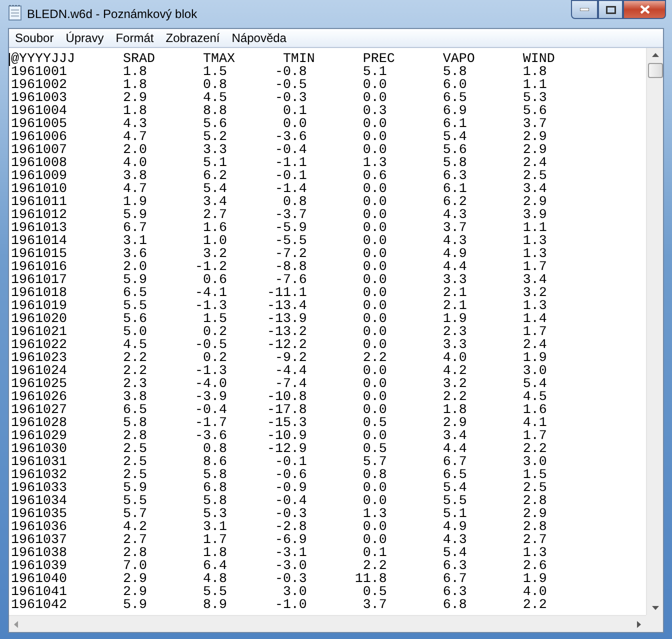 The width and height of the screenshot is (672, 639). What do you see at coordinates (279, 228) in the screenshot?
I see `text-line: 1961013 6.7 1.6 -5.9 0.0 3.7 1.1` at bounding box center [279, 228].